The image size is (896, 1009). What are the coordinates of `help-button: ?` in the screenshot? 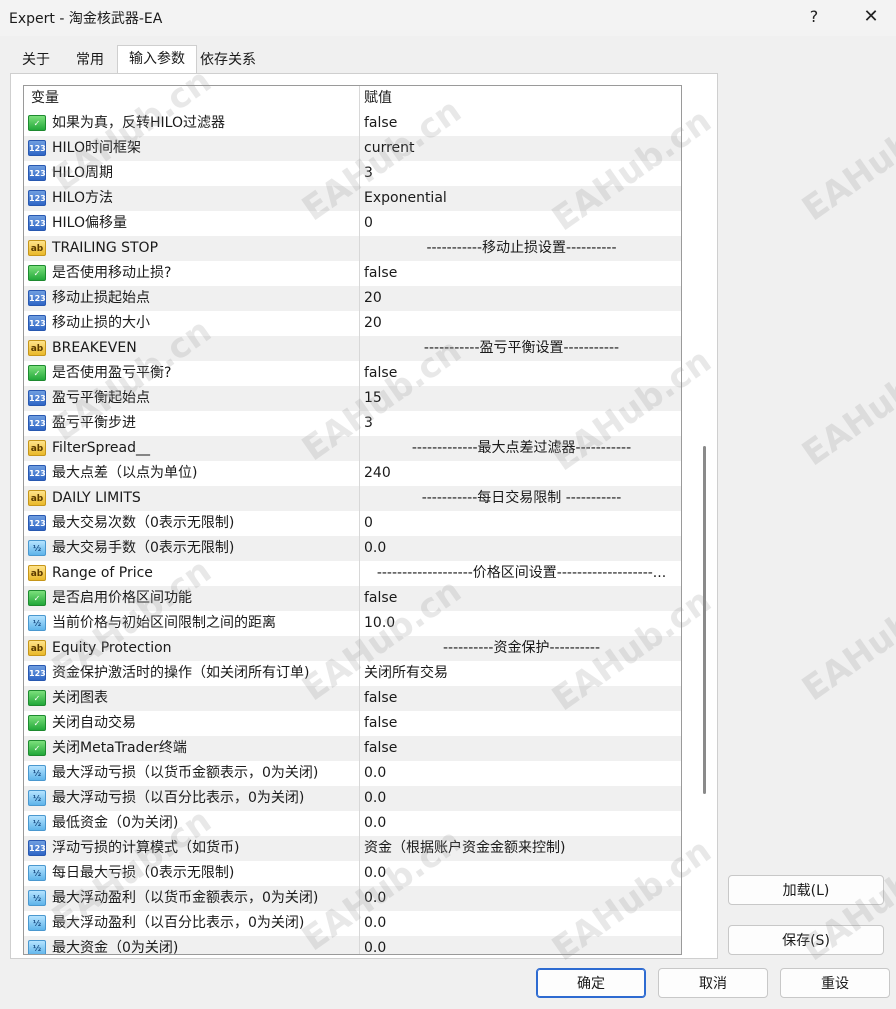 It's located at (814, 17).